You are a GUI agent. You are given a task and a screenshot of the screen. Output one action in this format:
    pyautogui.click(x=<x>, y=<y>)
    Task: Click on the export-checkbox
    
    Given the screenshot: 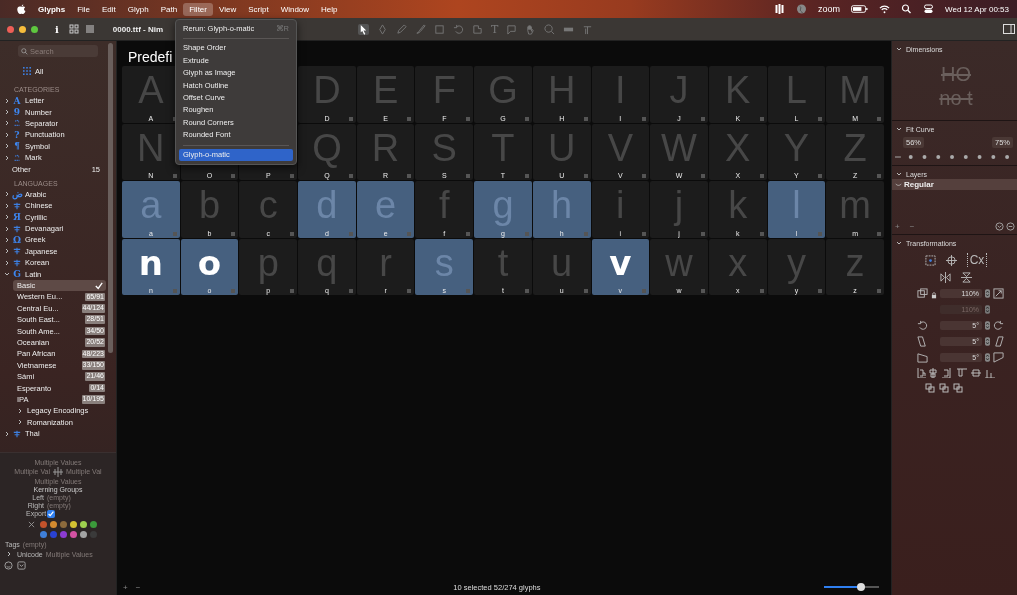 What is the action you would take?
    pyautogui.click(x=51, y=513)
    